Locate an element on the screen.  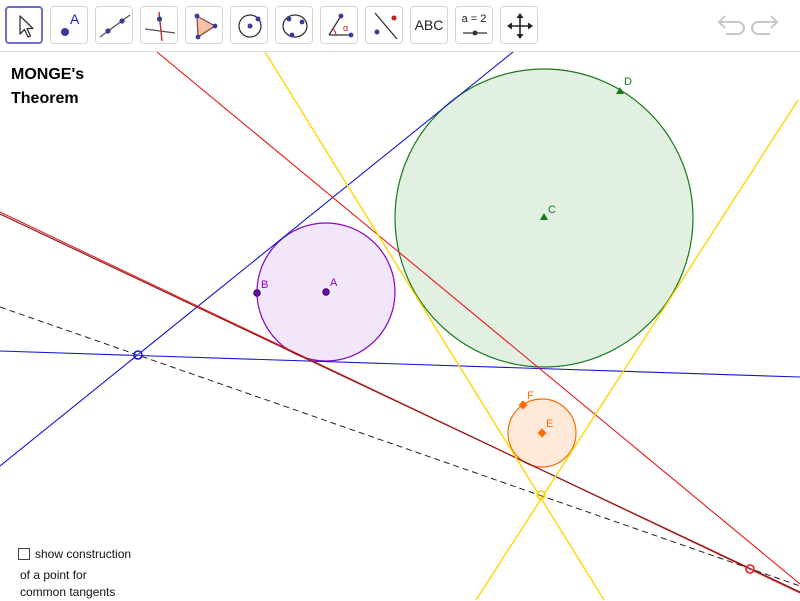
title-line-2: Theorem is located at coordinates (45, 98).